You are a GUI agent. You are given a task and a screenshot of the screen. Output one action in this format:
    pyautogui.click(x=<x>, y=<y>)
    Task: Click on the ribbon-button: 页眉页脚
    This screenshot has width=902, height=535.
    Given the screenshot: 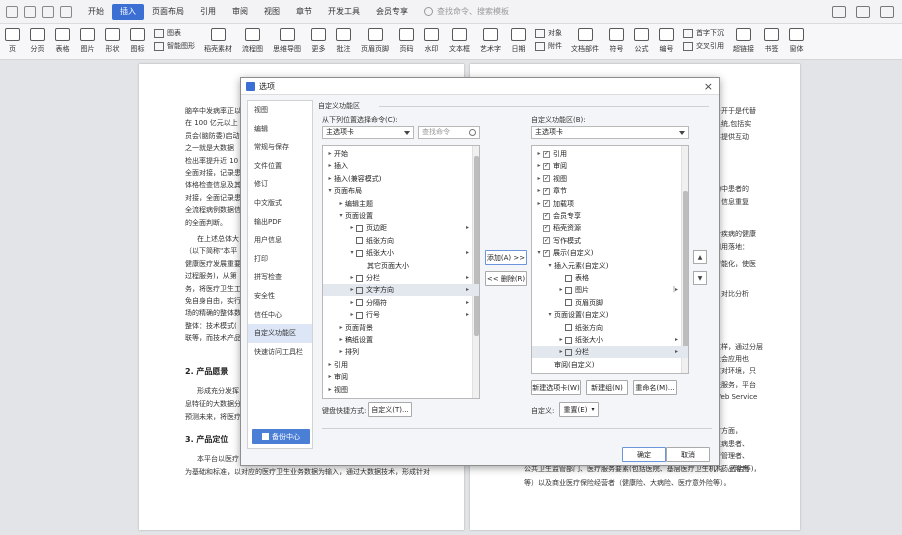 What is the action you would take?
    pyautogui.click(x=375, y=41)
    